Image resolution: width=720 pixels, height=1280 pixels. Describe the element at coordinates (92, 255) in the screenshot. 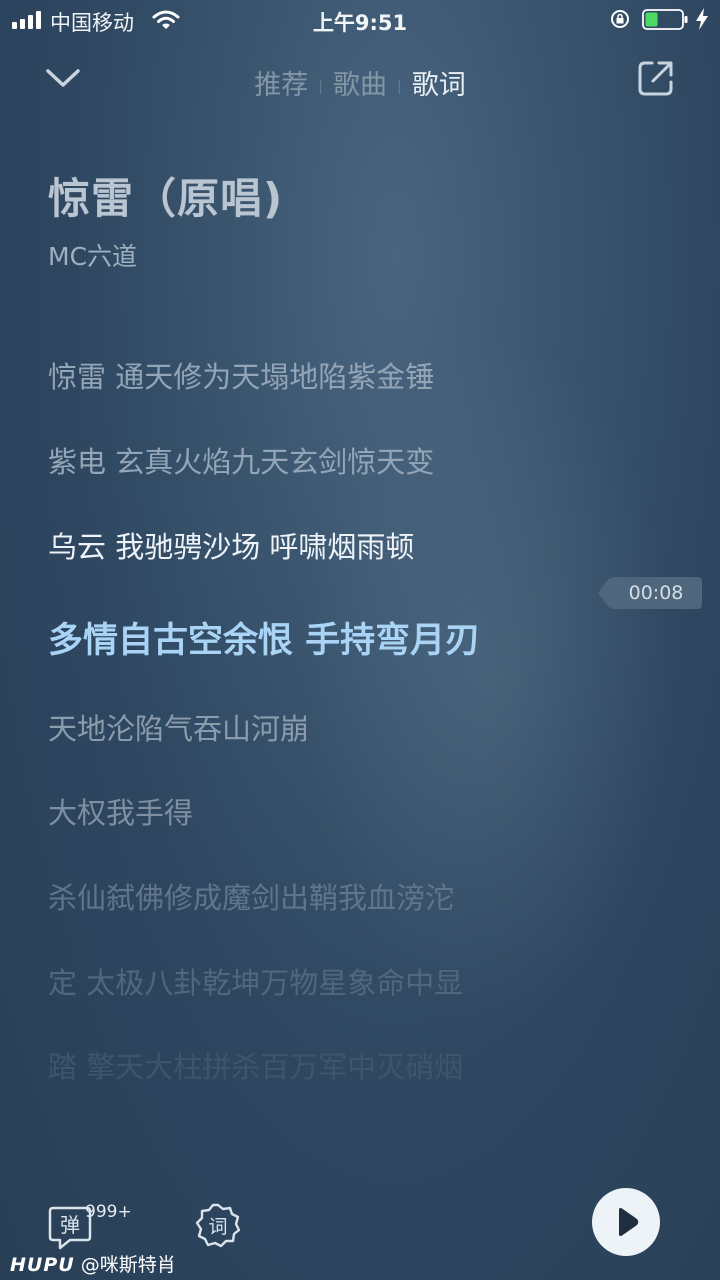

I see `artist-name: MC六道` at that location.